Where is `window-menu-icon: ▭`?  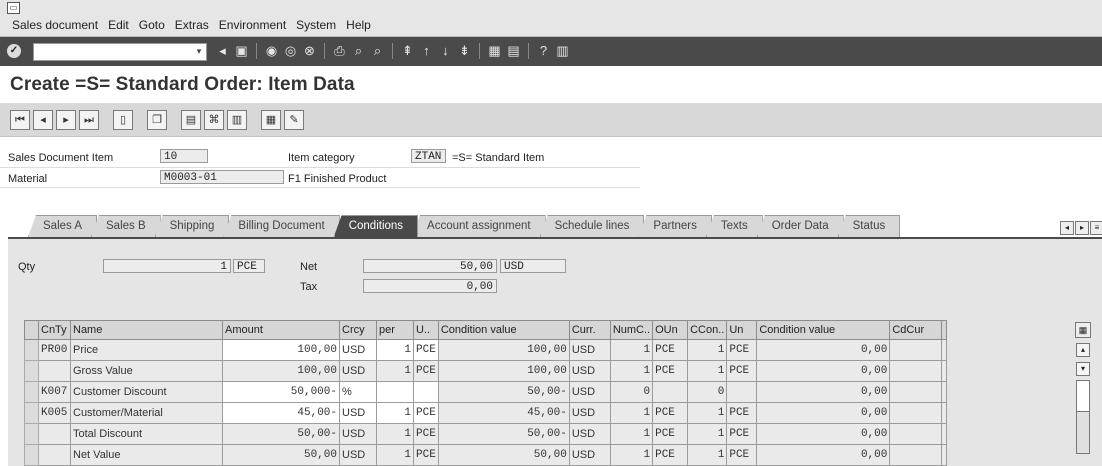 window-menu-icon: ▭ is located at coordinates (13, 8).